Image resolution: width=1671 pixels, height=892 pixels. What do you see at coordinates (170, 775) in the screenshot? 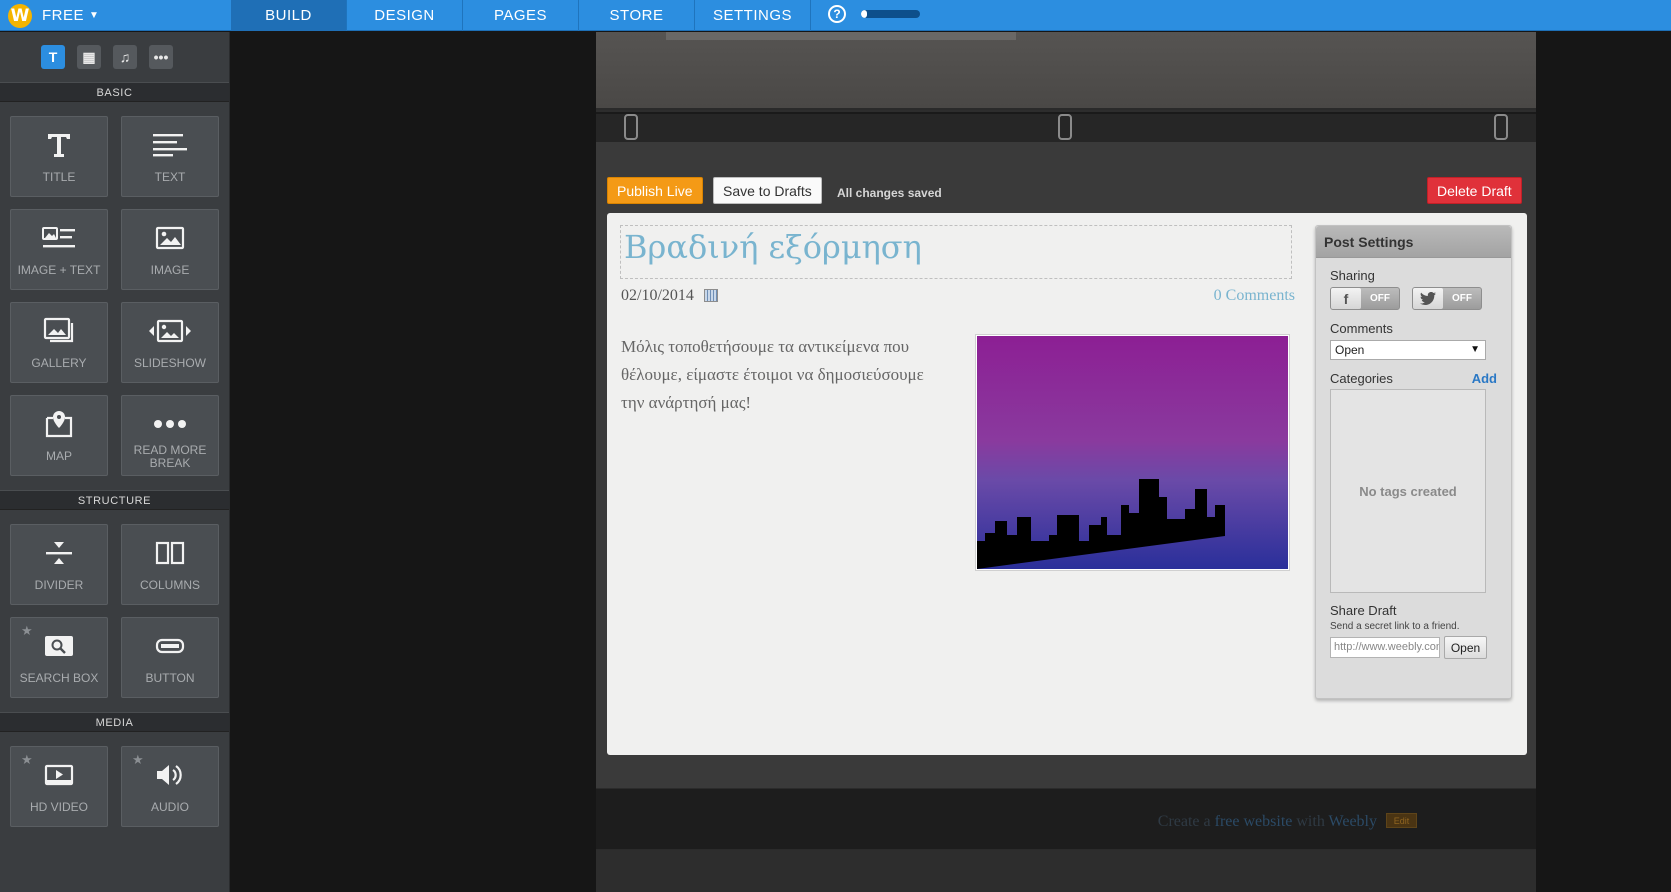
I see `audio-icon` at bounding box center [170, 775].